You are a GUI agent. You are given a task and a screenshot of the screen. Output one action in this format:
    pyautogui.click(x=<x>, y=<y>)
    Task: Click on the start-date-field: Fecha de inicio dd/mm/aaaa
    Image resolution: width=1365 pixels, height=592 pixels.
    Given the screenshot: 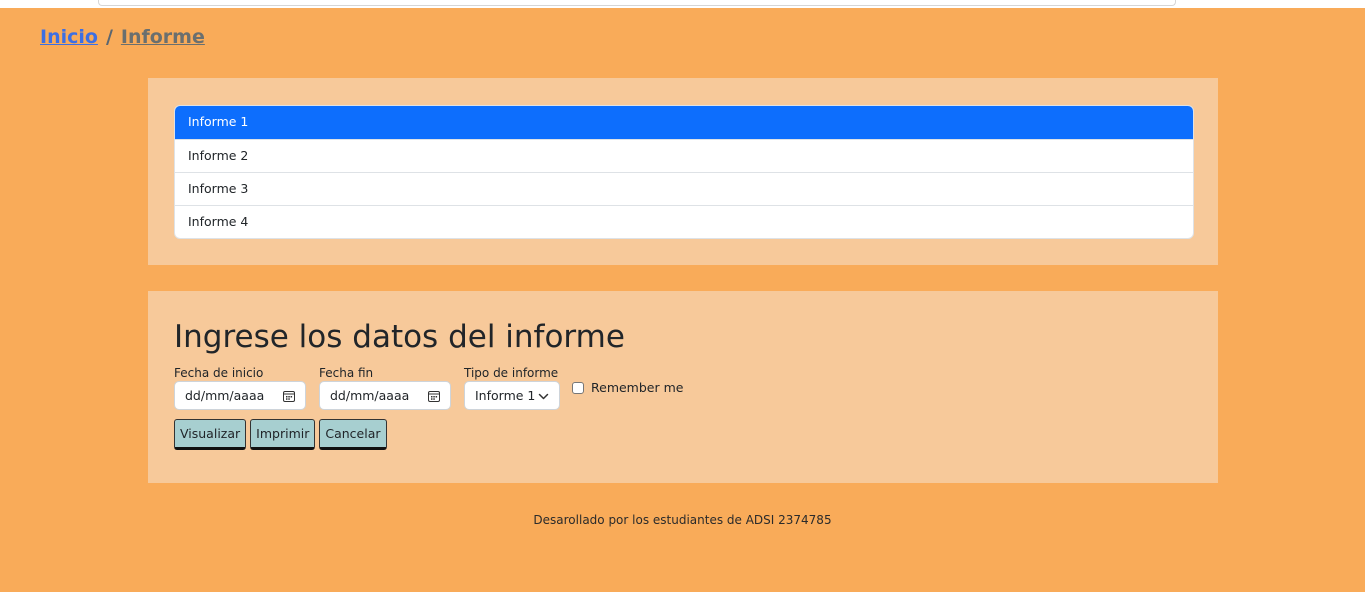 What is the action you would take?
    pyautogui.click(x=240, y=388)
    